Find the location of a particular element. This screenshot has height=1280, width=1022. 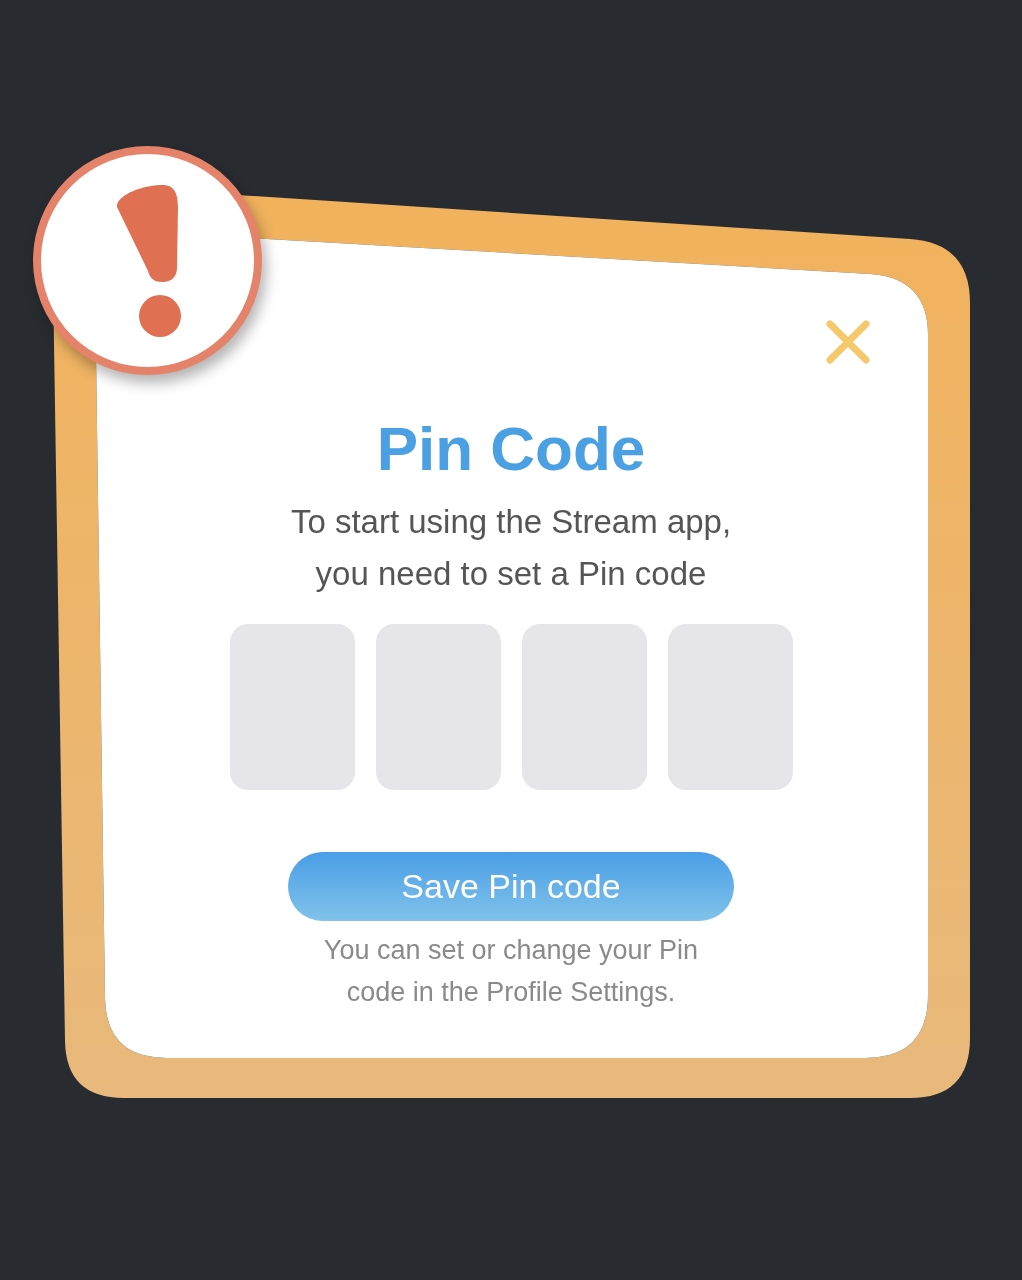

close-button is located at coordinates (848, 342).